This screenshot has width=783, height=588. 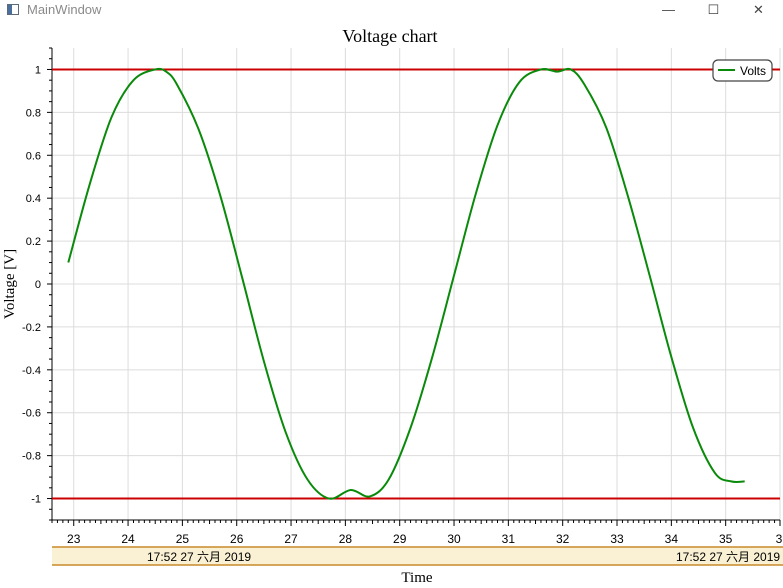 I want to click on x-tick-label: 27, so click(x=291, y=539).